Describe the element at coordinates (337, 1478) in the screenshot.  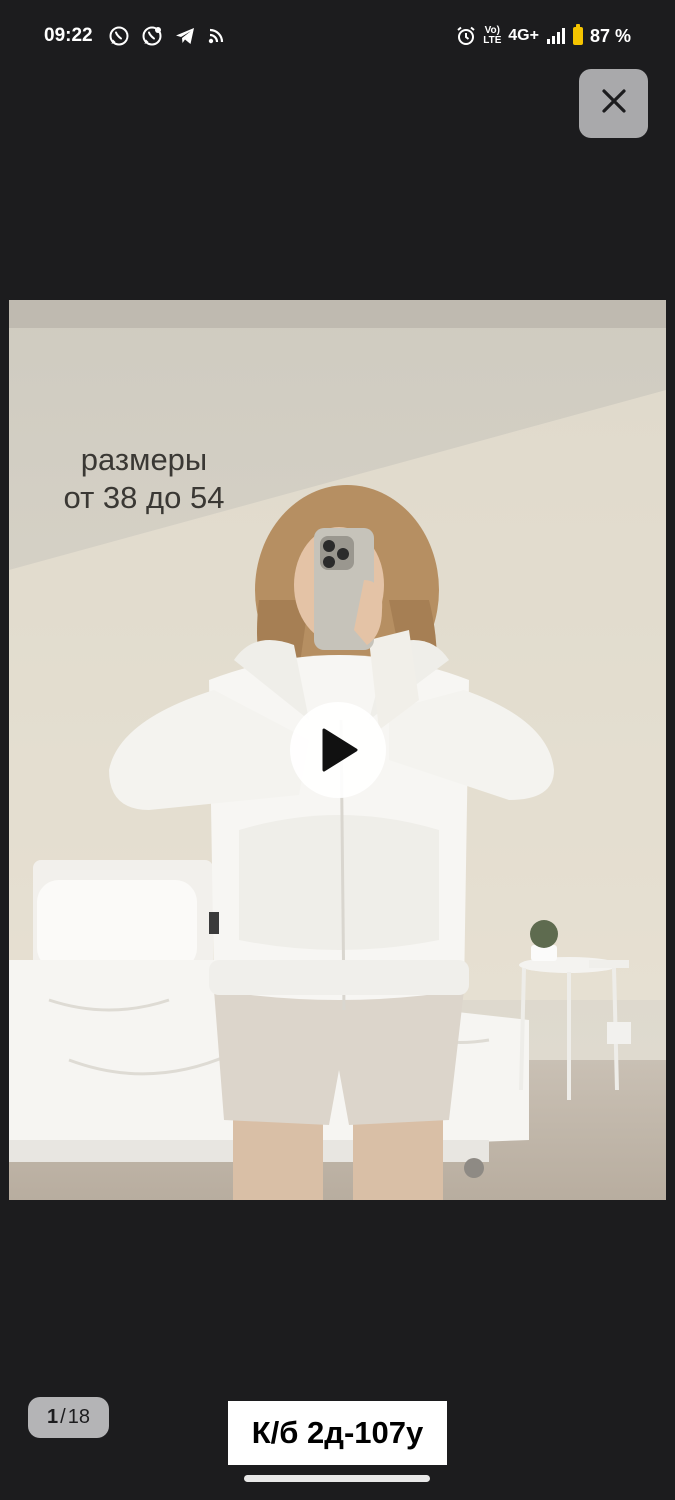
I see `home-indicator` at that location.